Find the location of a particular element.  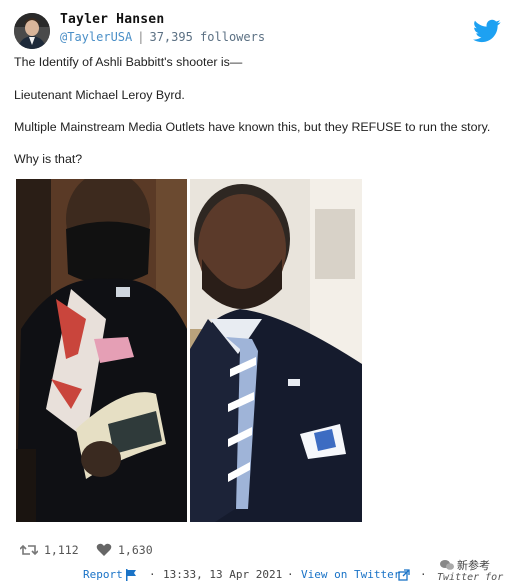

like-count: 1,630 is located at coordinates (135, 550).